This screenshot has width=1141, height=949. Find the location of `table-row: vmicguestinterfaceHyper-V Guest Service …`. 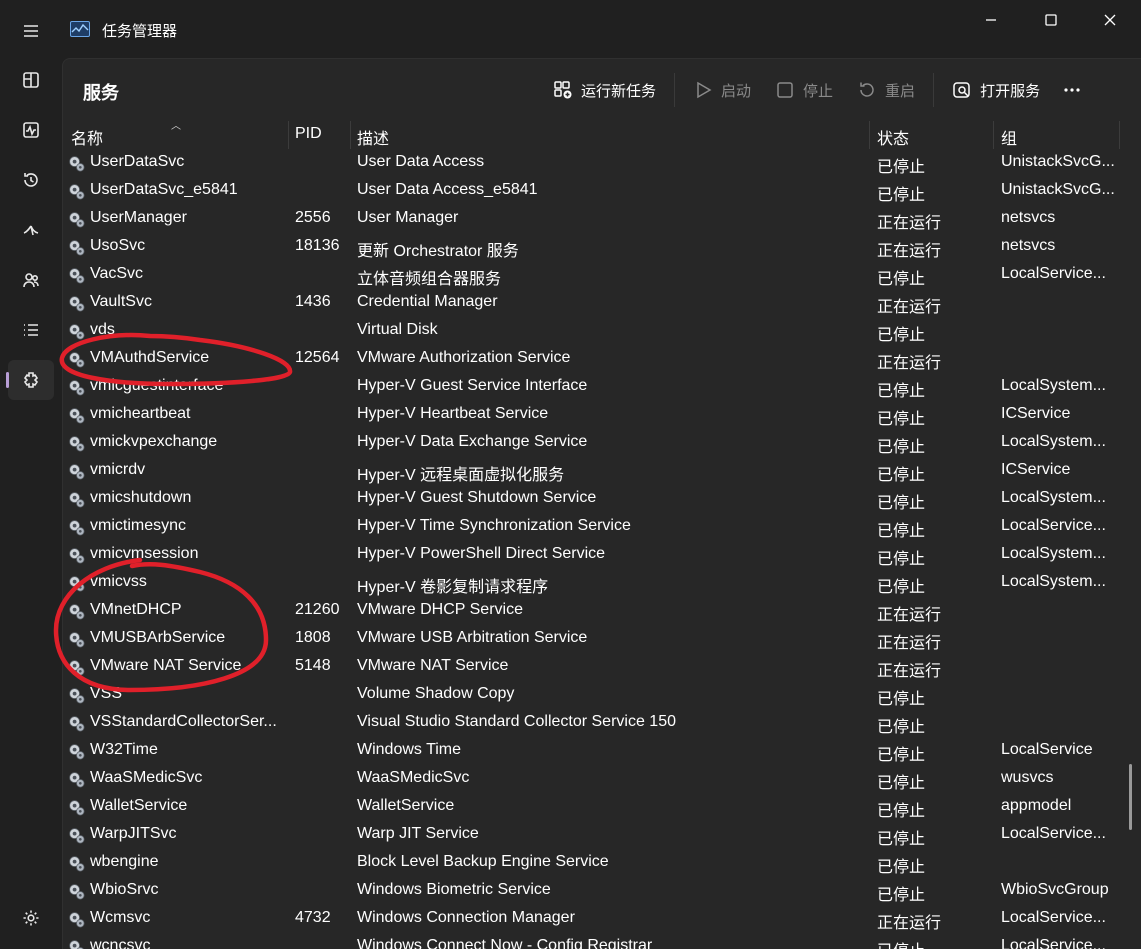

table-row: vmicguestinterfaceHyper-V Guest Service … is located at coordinates (602, 387).